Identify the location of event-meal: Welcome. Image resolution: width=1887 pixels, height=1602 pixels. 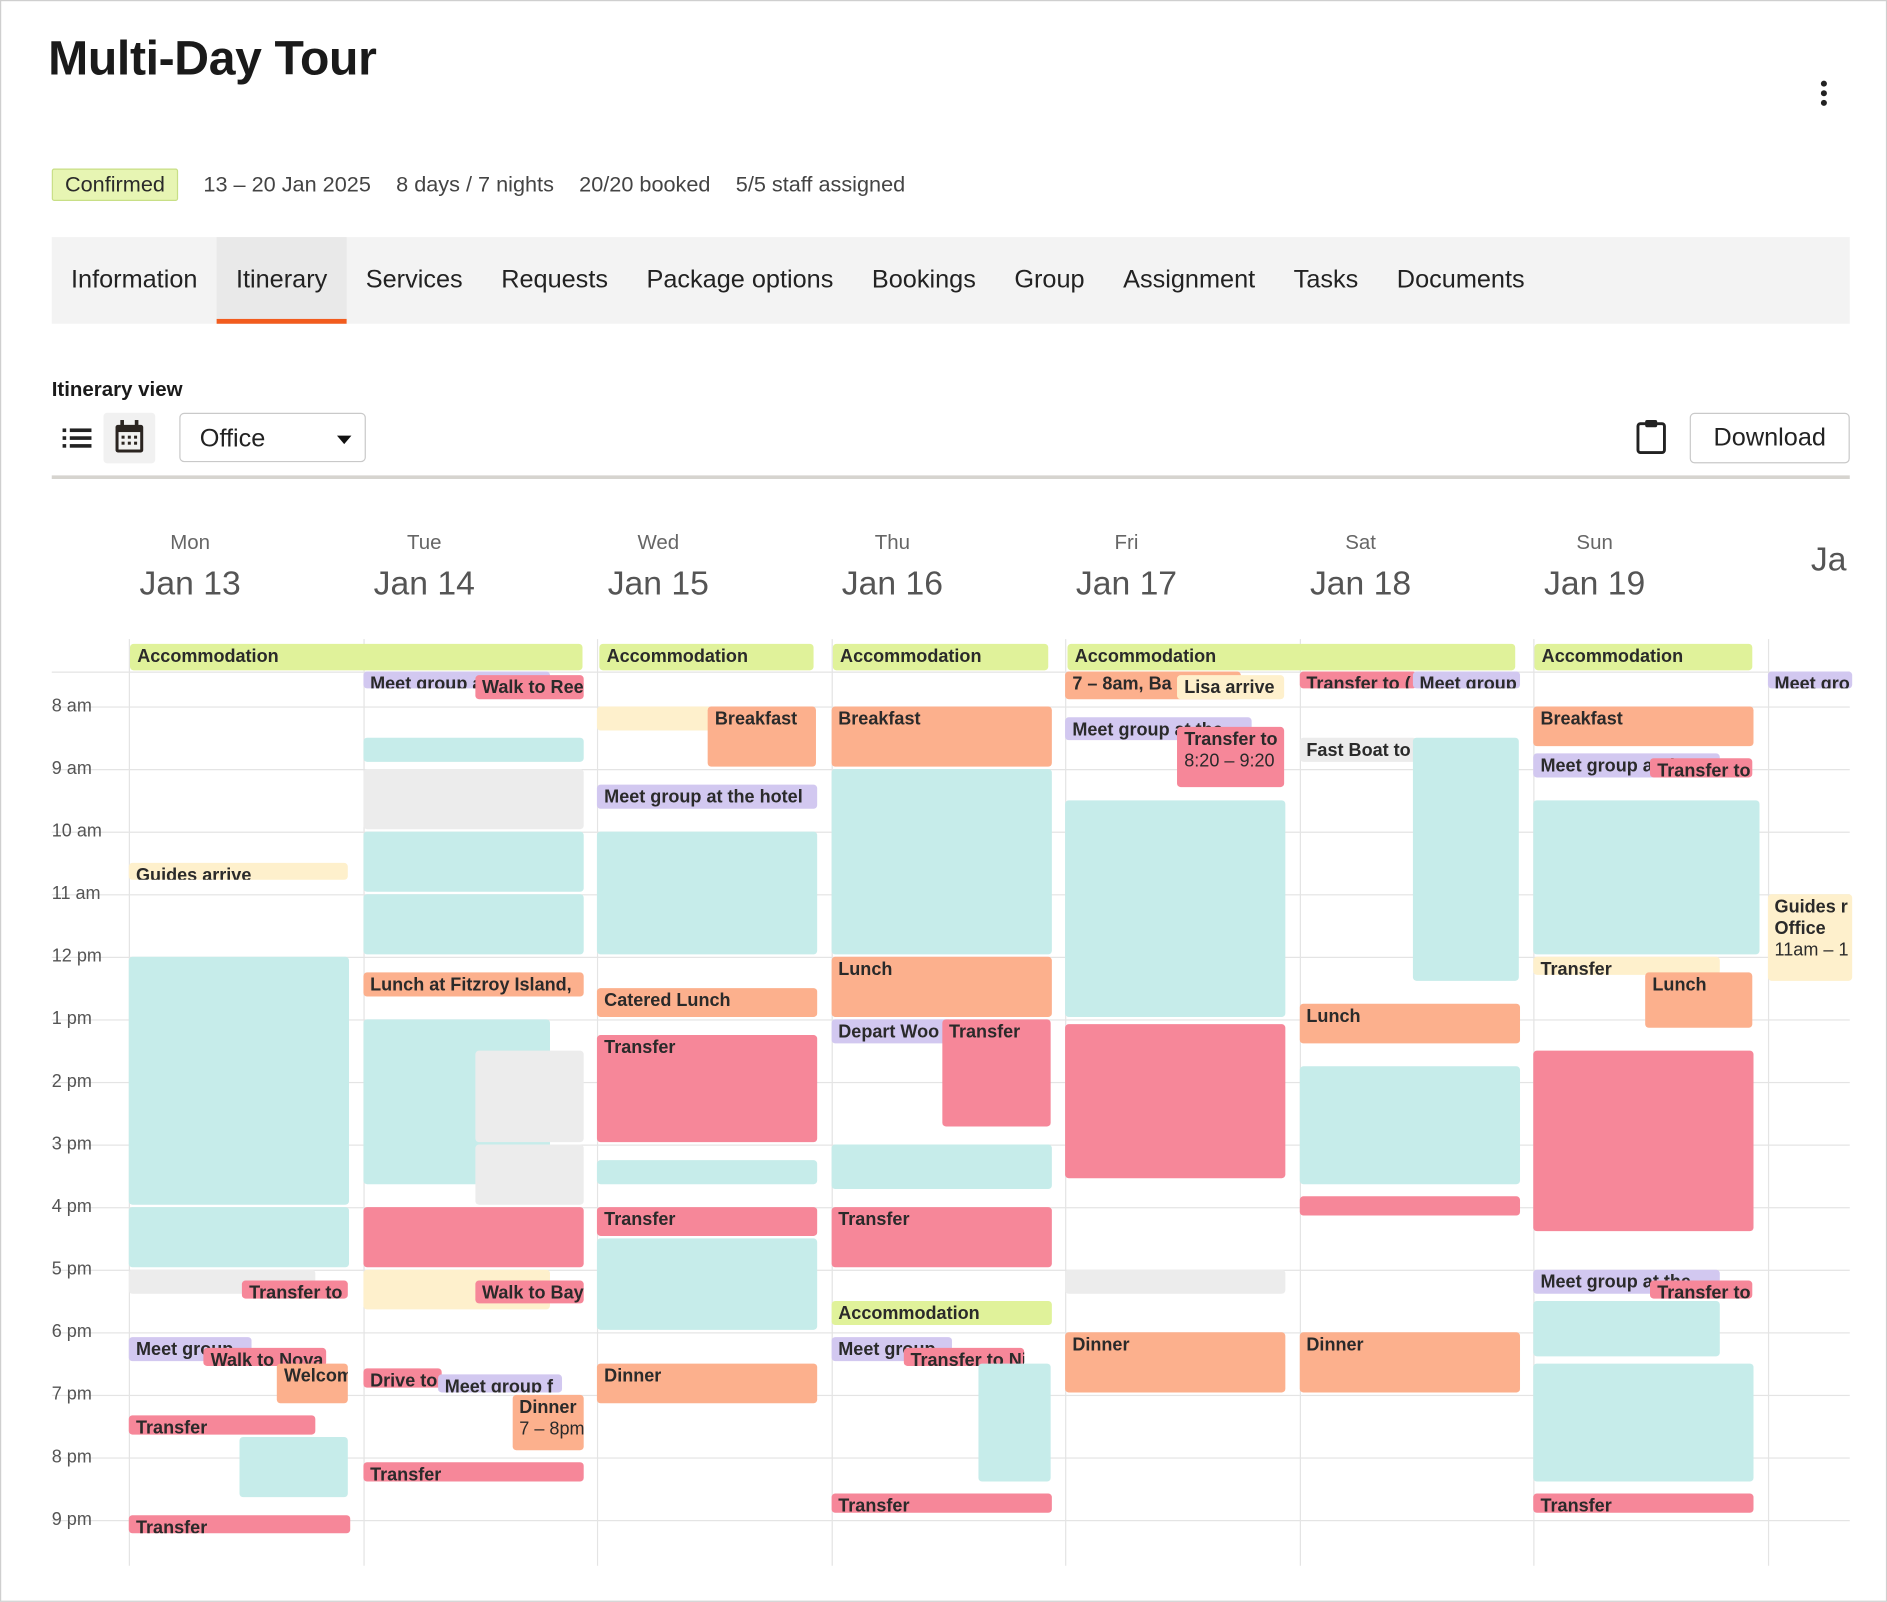
(312, 1383).